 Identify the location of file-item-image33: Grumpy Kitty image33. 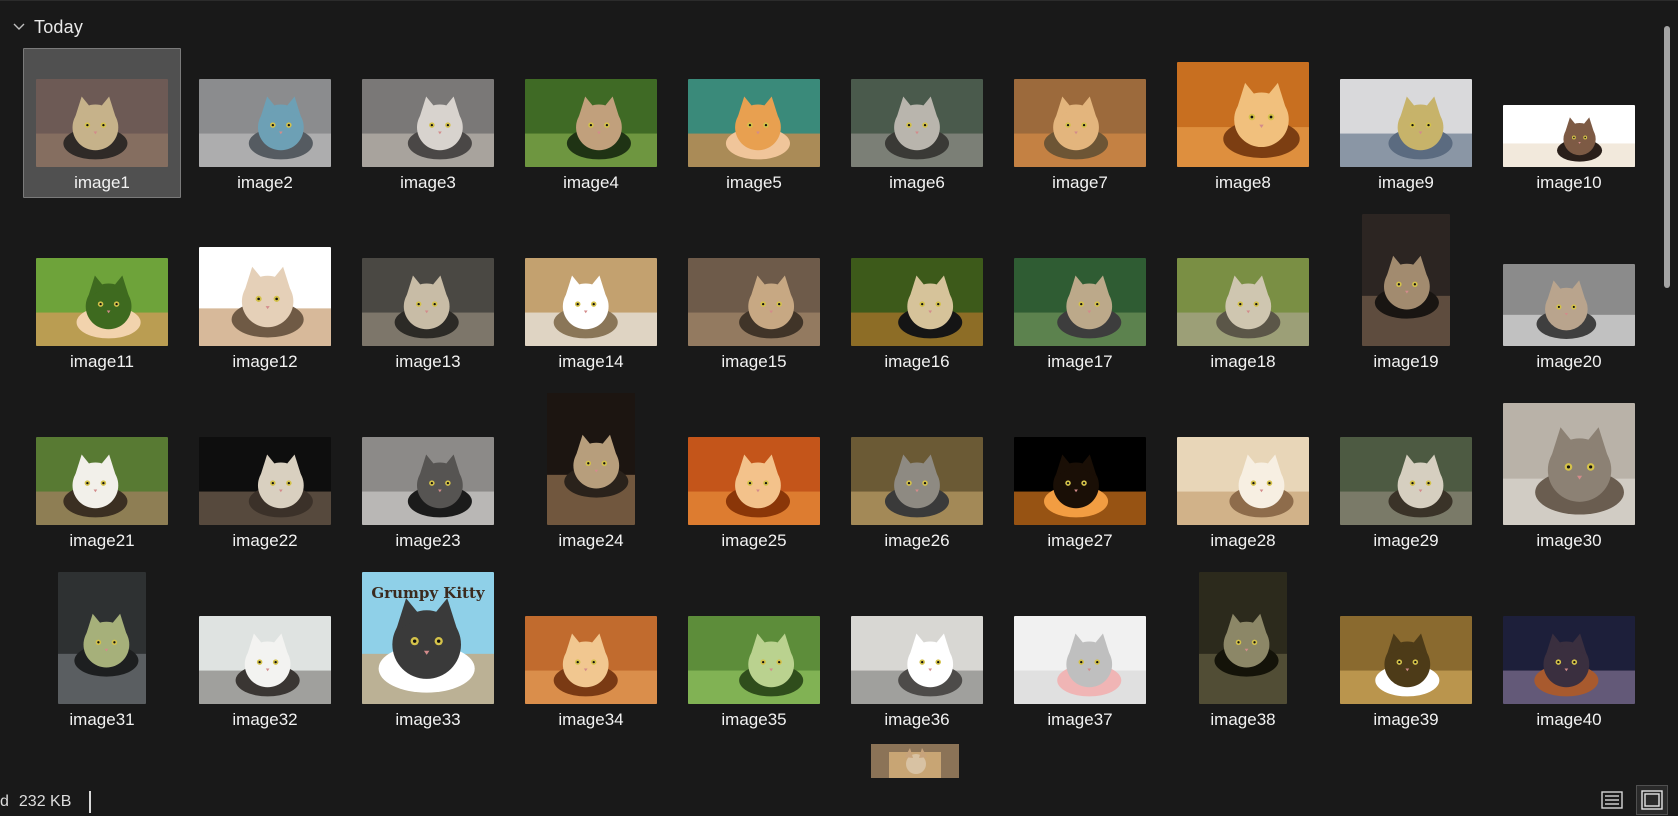
(428, 653).